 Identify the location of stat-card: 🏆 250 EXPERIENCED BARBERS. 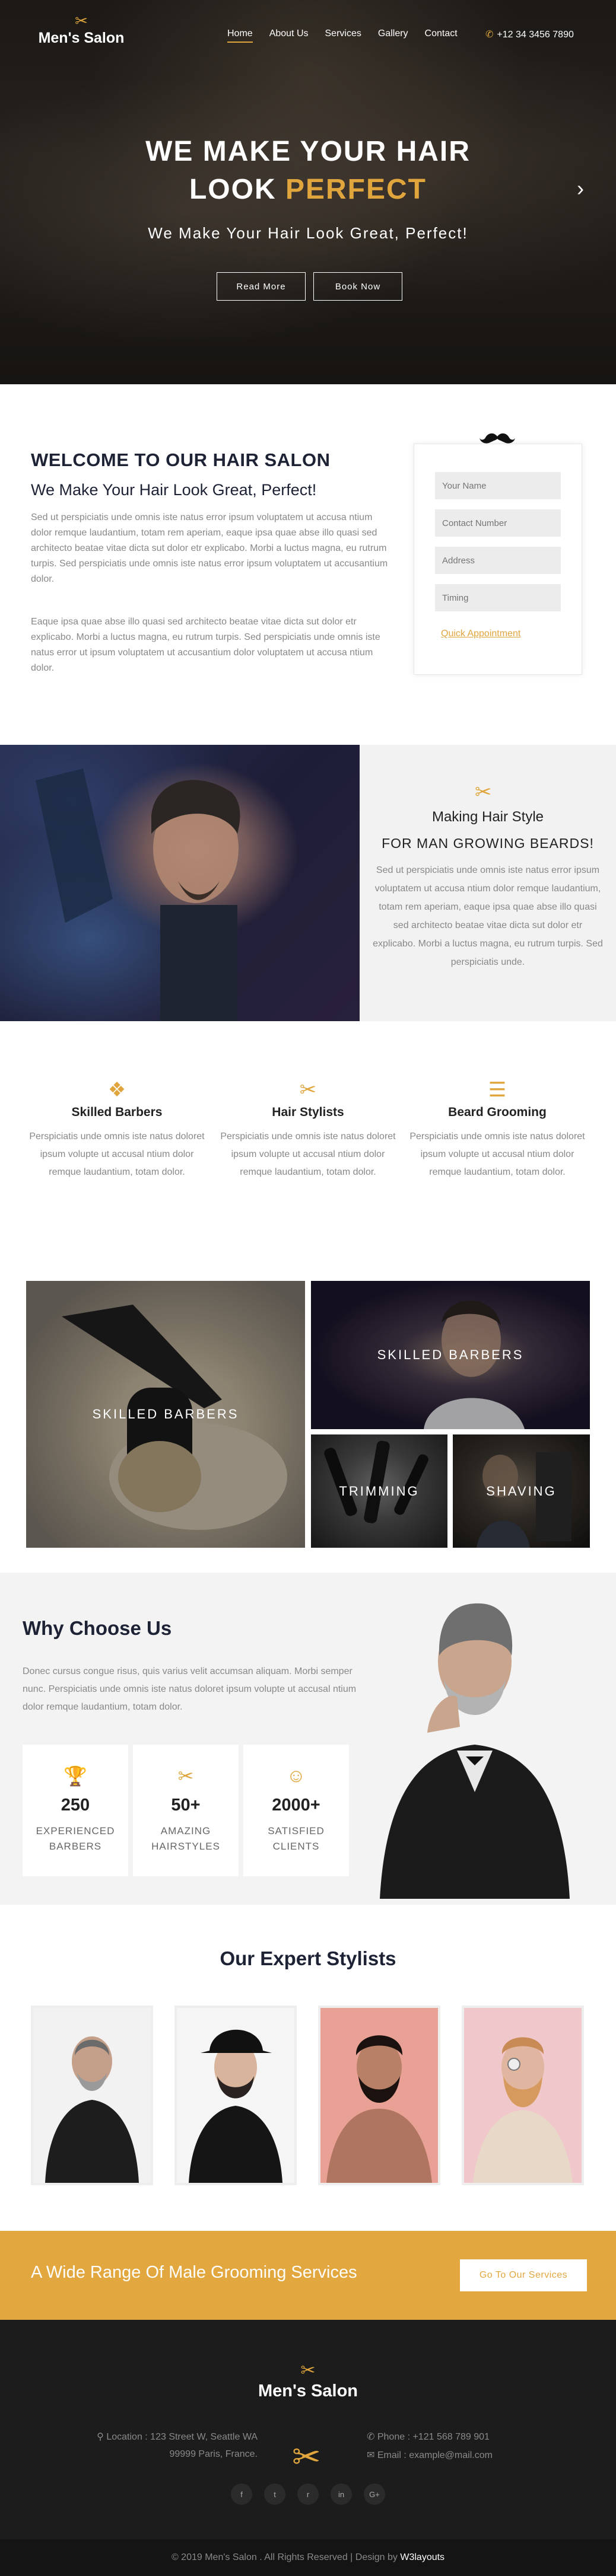
(75, 1810).